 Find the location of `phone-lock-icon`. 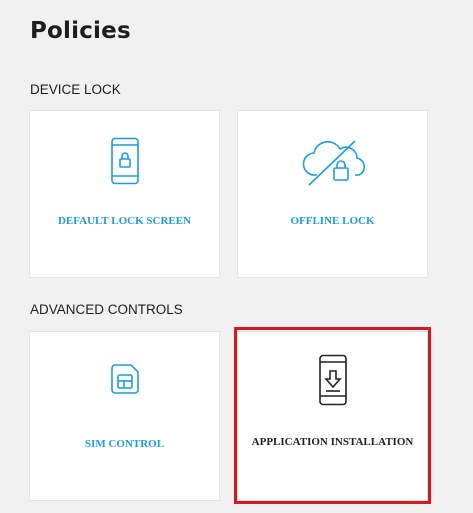

phone-lock-icon is located at coordinates (124, 161).